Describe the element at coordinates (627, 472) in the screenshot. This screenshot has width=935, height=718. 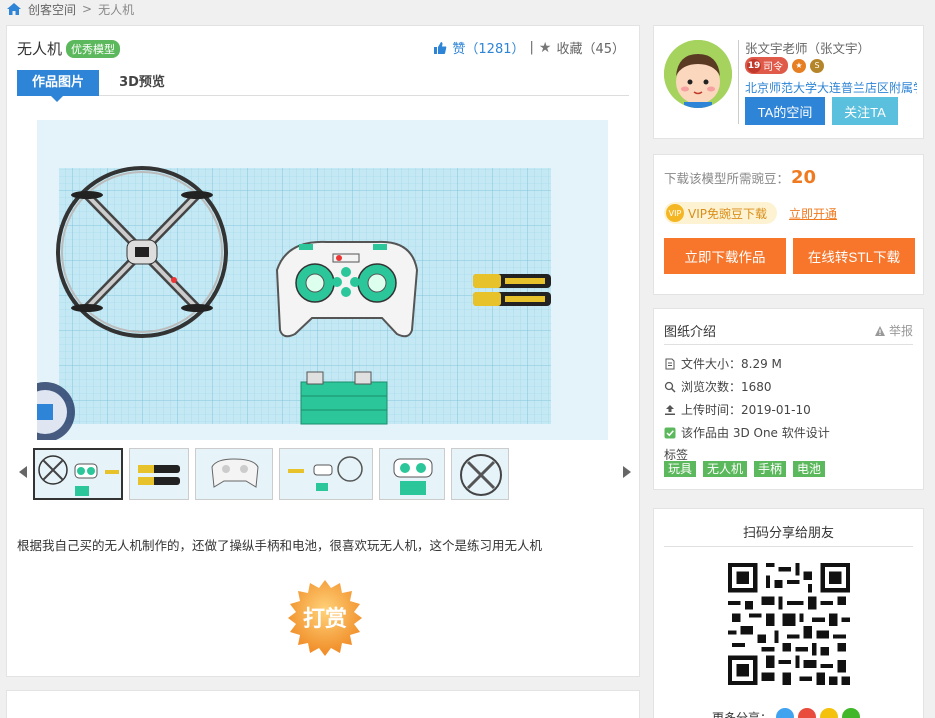
I see `gallery-next-icon` at that location.